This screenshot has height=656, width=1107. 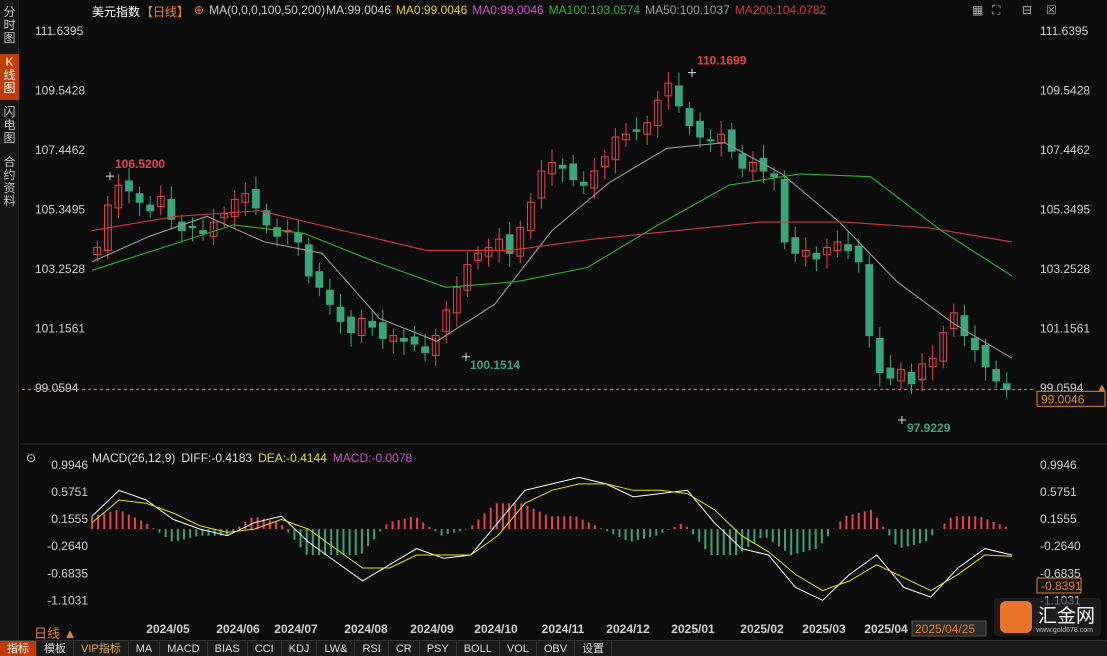 I want to click on y-tick-right: 109.5428, so click(x=1065, y=90).